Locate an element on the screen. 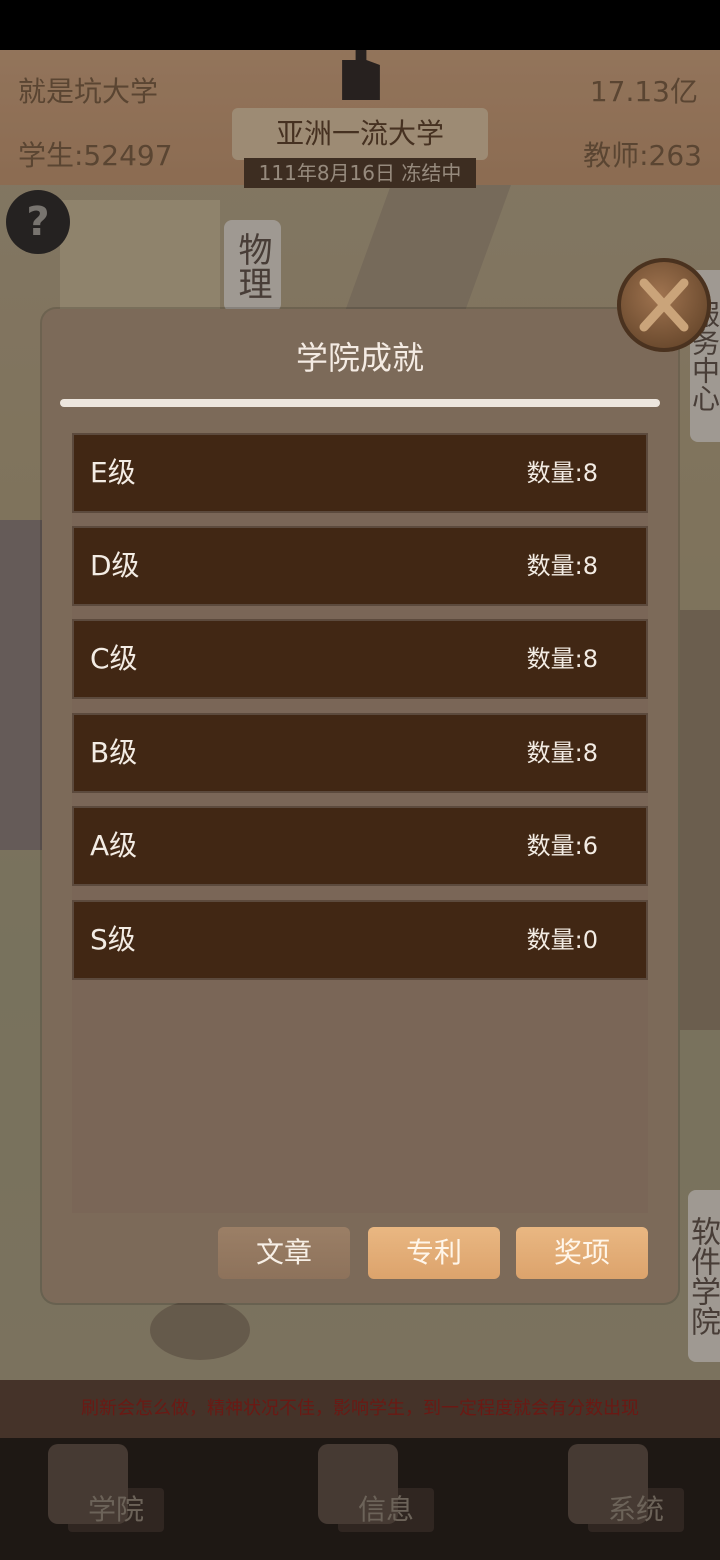 This screenshot has height=1560, width=720. grade-label: C级 is located at coordinates (114, 658).